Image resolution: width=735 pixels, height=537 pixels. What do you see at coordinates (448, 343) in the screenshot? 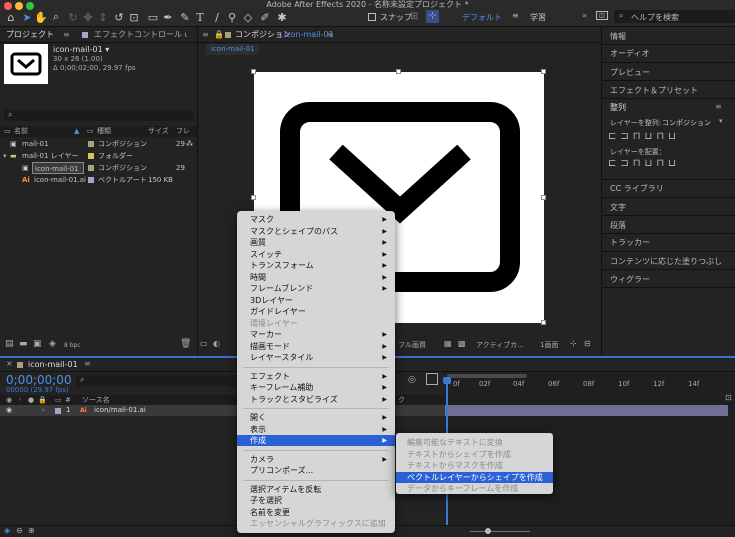
I see `region-of-interest-icon: ▦` at bounding box center [448, 343].